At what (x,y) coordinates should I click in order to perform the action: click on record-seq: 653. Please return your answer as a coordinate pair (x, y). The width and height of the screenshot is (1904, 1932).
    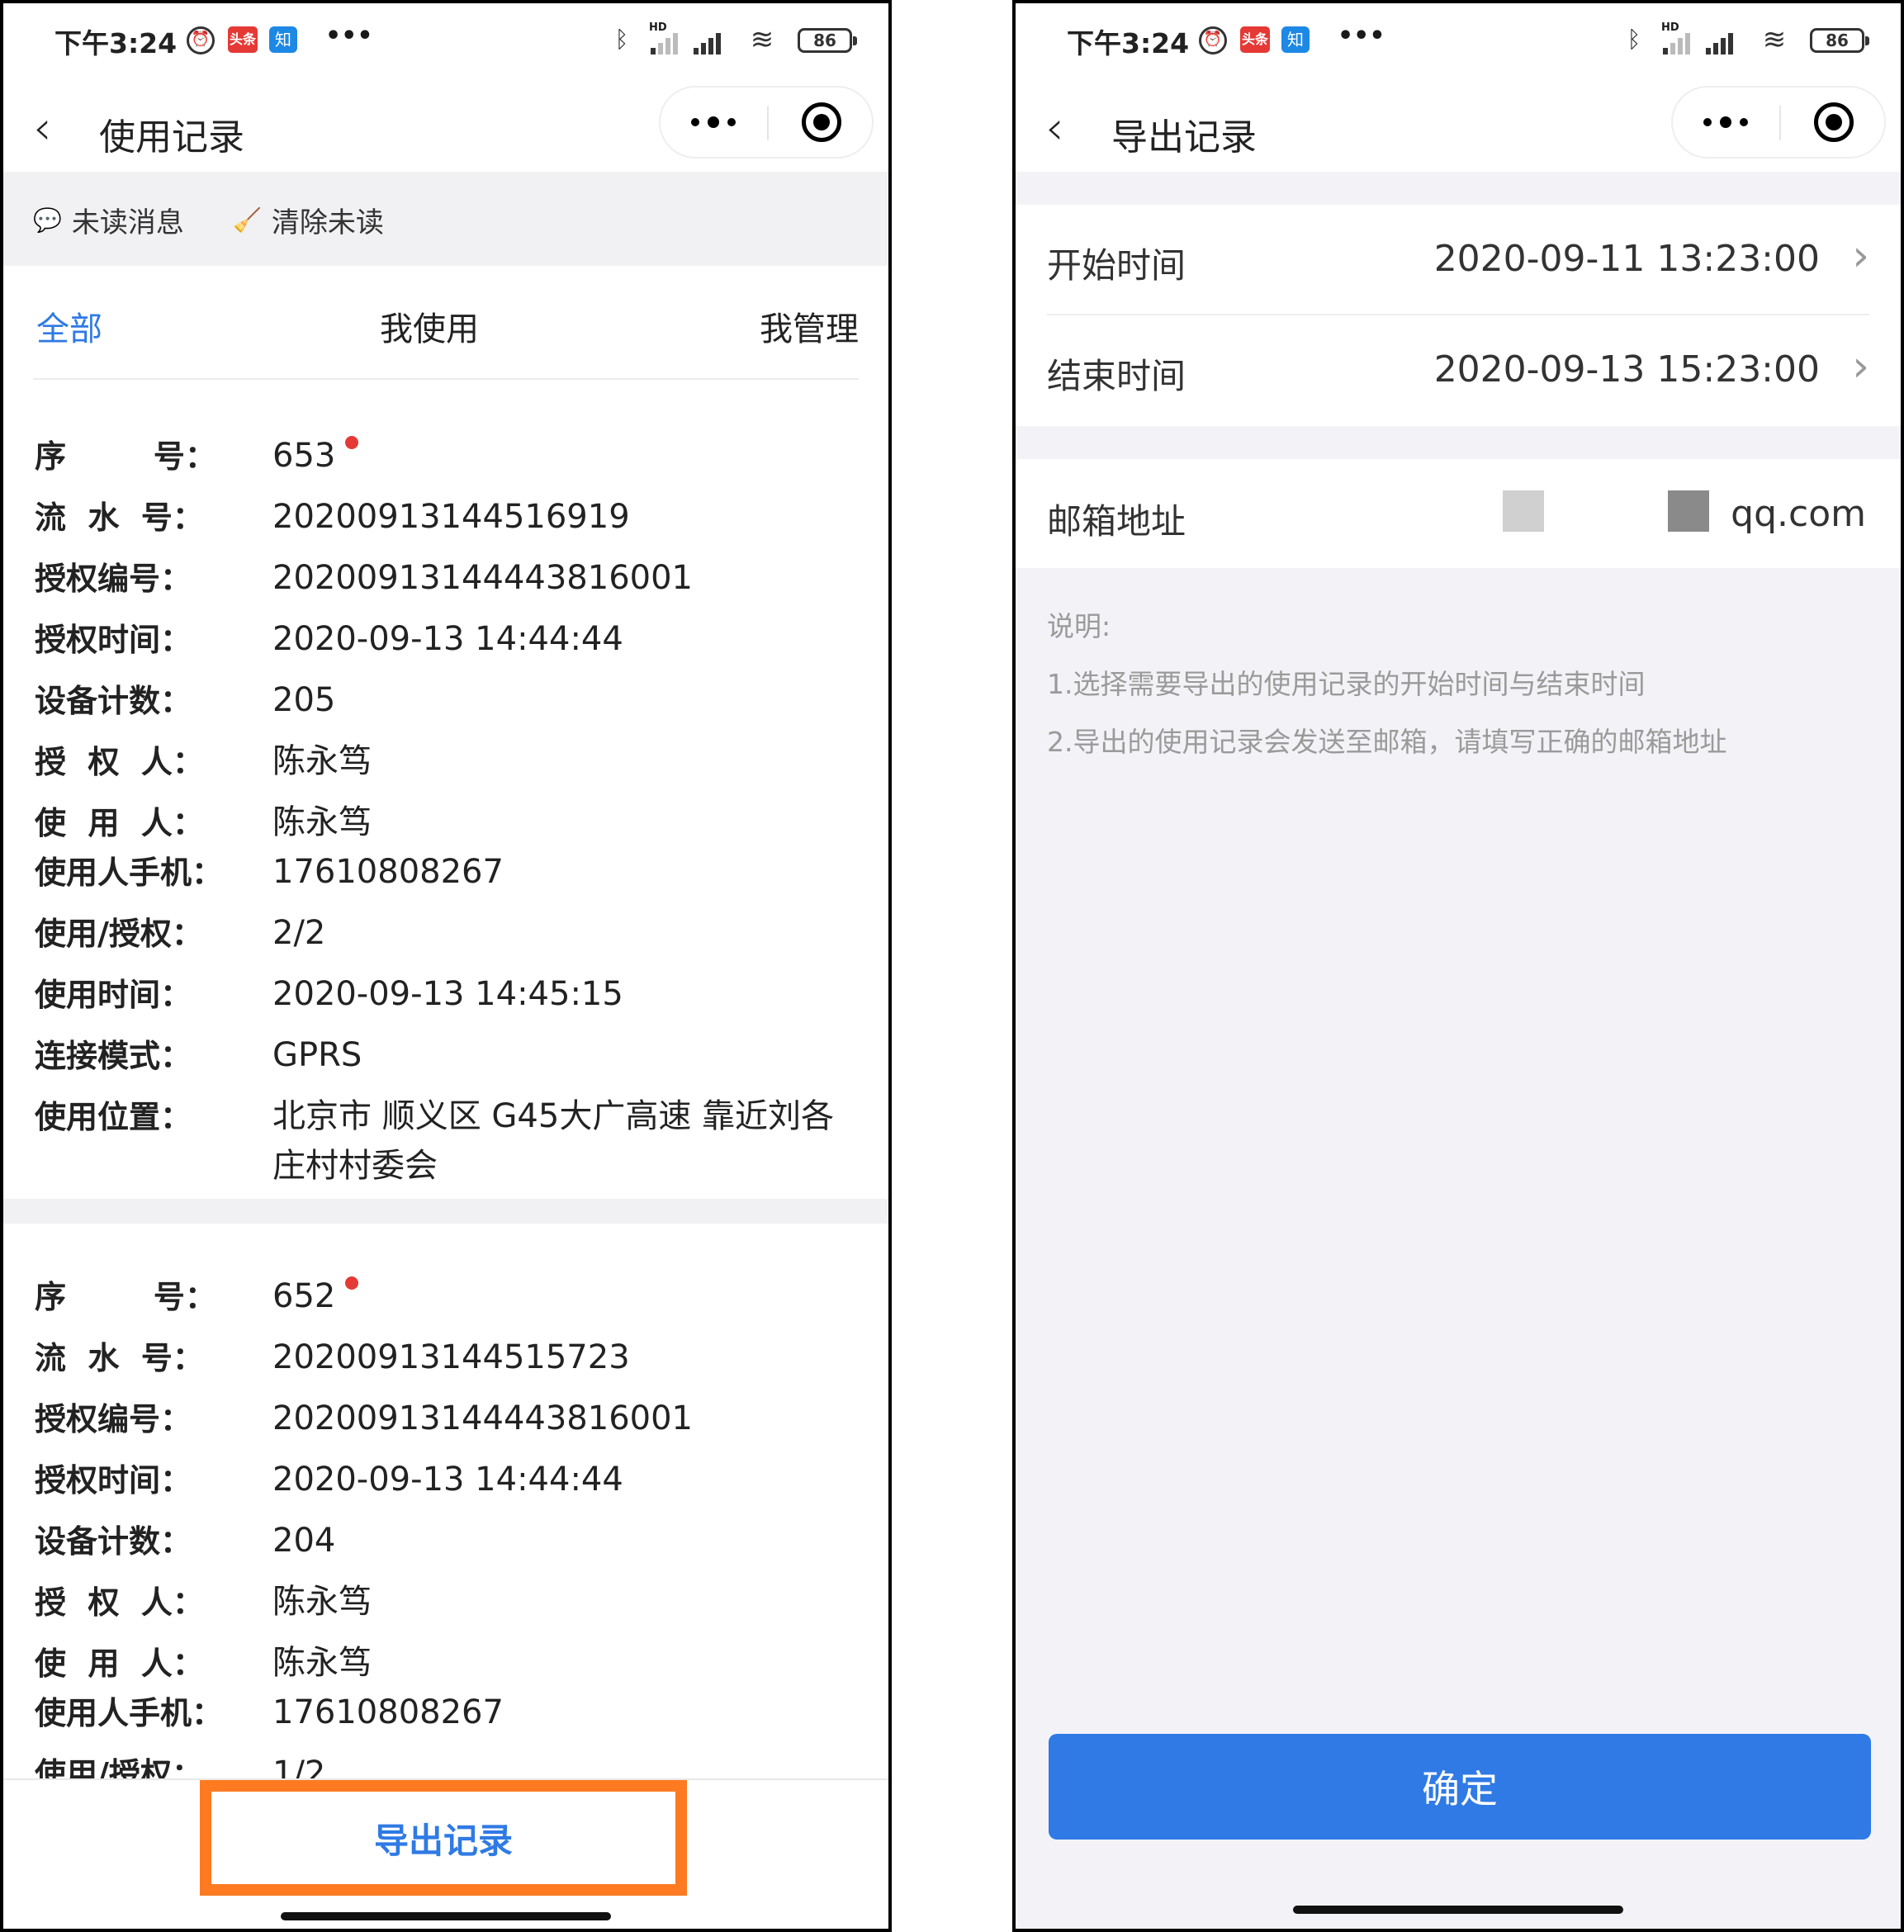
    Looking at the image, I should click on (304, 456).